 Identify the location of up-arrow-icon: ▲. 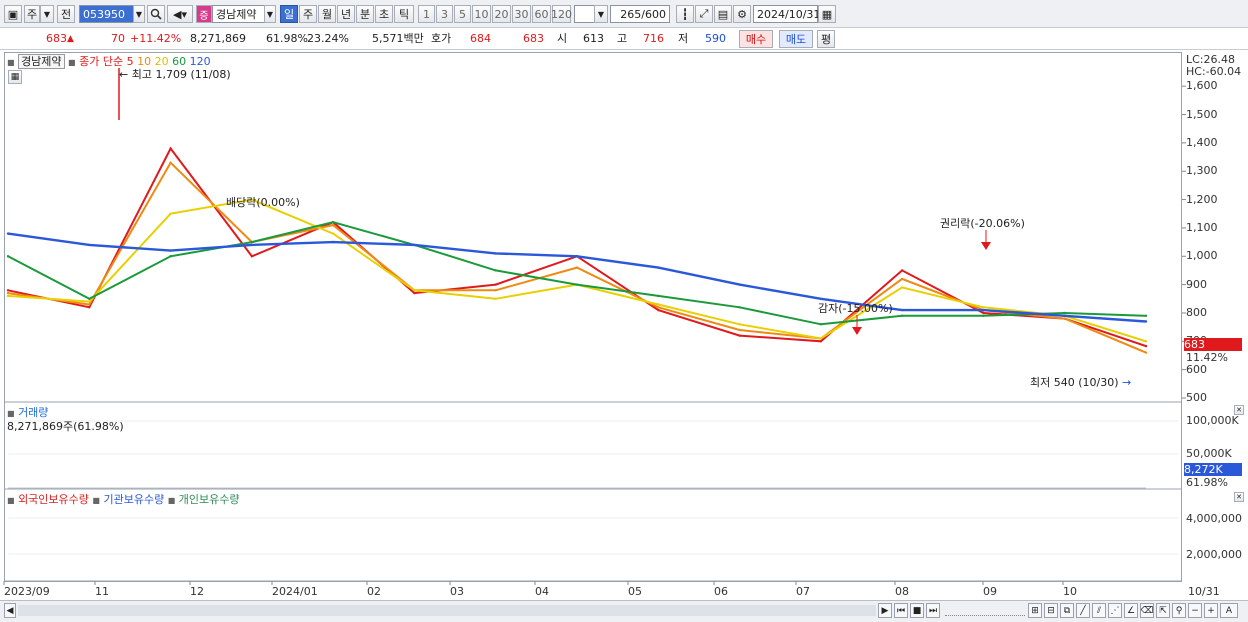
(70, 39).